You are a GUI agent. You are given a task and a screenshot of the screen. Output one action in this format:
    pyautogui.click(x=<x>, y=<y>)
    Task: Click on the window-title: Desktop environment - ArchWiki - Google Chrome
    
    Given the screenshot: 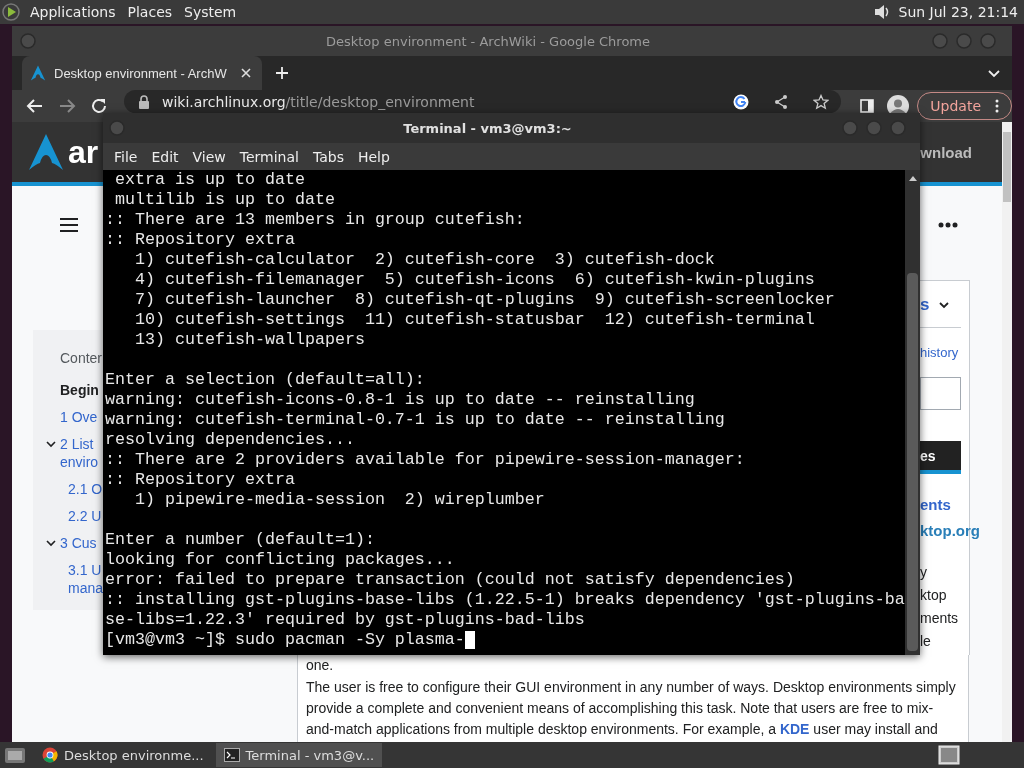 What is the action you would take?
    pyautogui.click(x=488, y=41)
    